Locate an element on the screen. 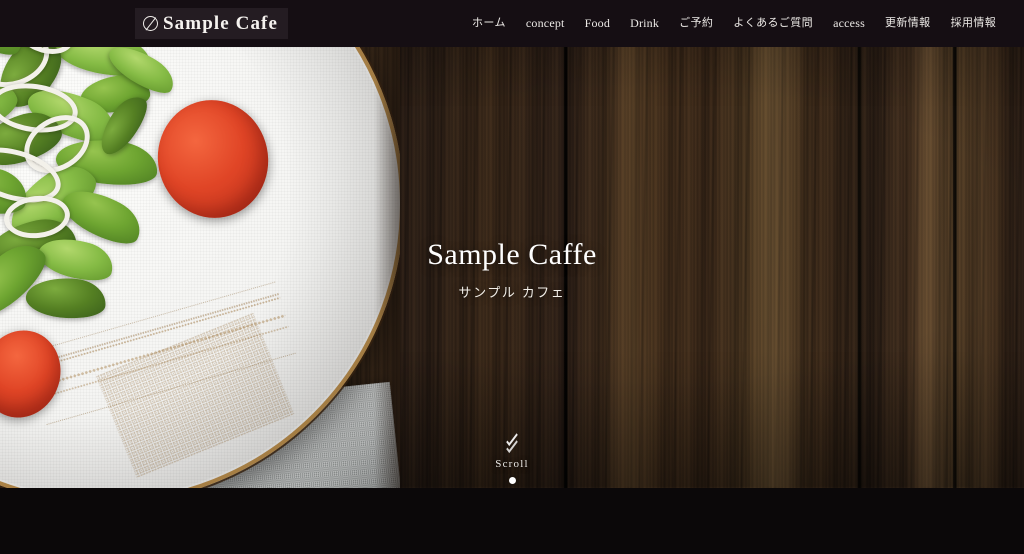 The image size is (1024, 554). nav-item-food: Food is located at coordinates (597, 23).